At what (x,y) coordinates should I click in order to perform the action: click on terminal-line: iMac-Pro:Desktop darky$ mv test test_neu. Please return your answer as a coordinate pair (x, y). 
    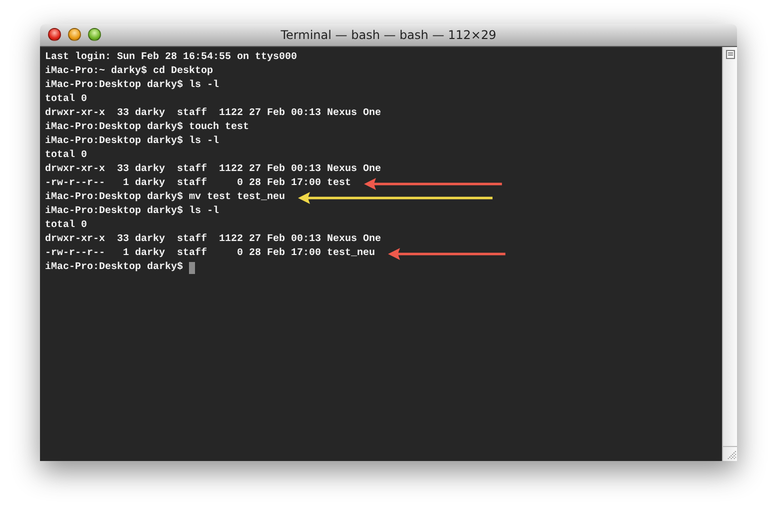
    Looking at the image, I should click on (165, 198).